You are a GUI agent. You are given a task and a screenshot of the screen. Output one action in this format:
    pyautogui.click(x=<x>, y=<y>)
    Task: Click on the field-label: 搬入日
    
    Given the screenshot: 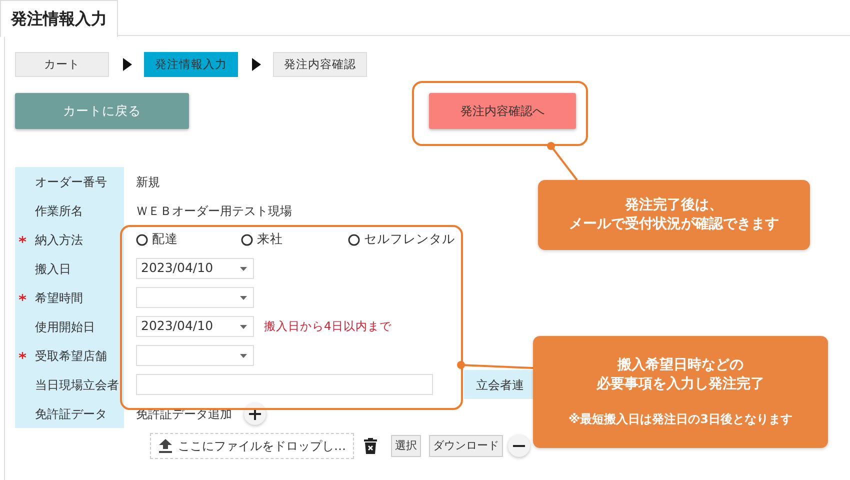 What is the action you would take?
    pyautogui.click(x=53, y=269)
    